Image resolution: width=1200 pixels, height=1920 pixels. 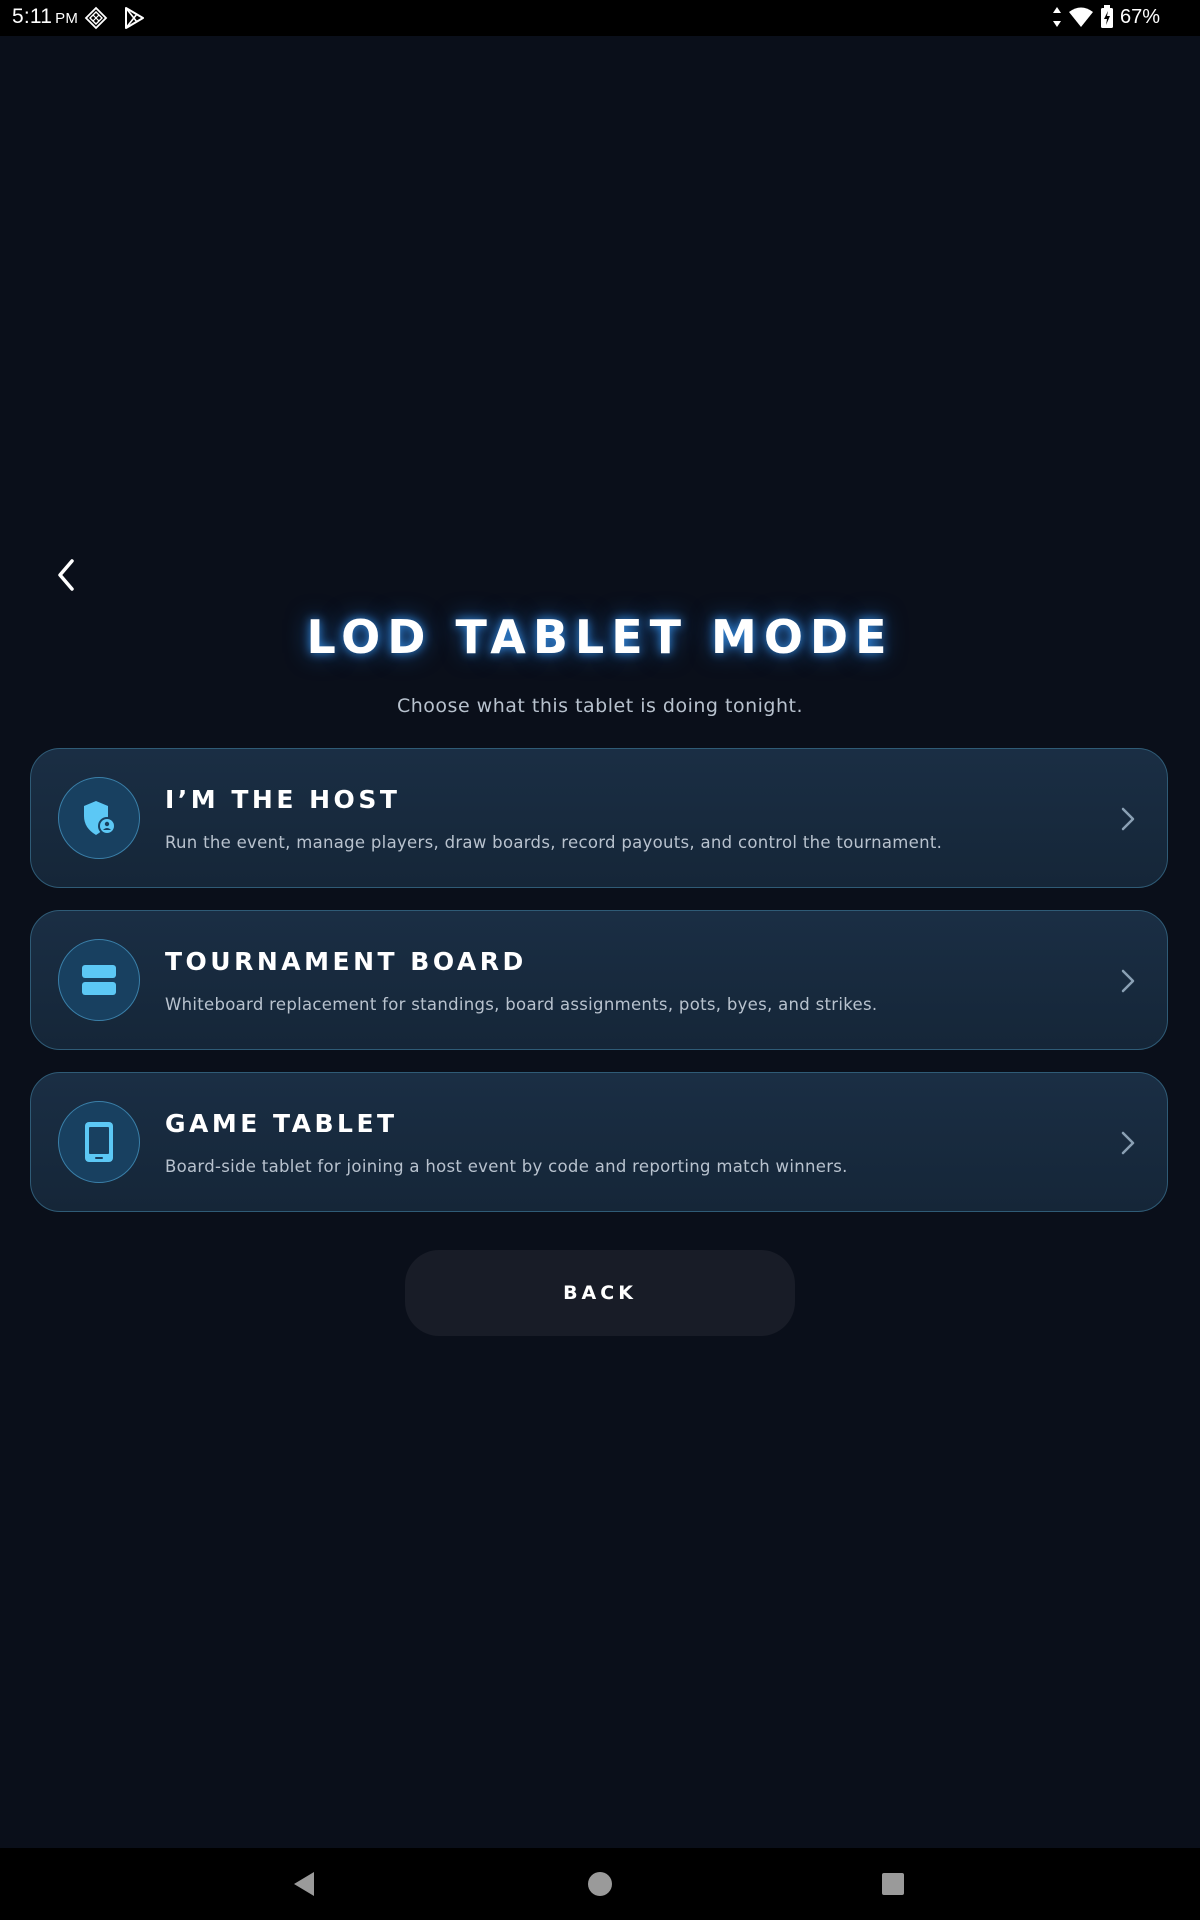 I want to click on wifi-icon, so click(x=1080, y=17).